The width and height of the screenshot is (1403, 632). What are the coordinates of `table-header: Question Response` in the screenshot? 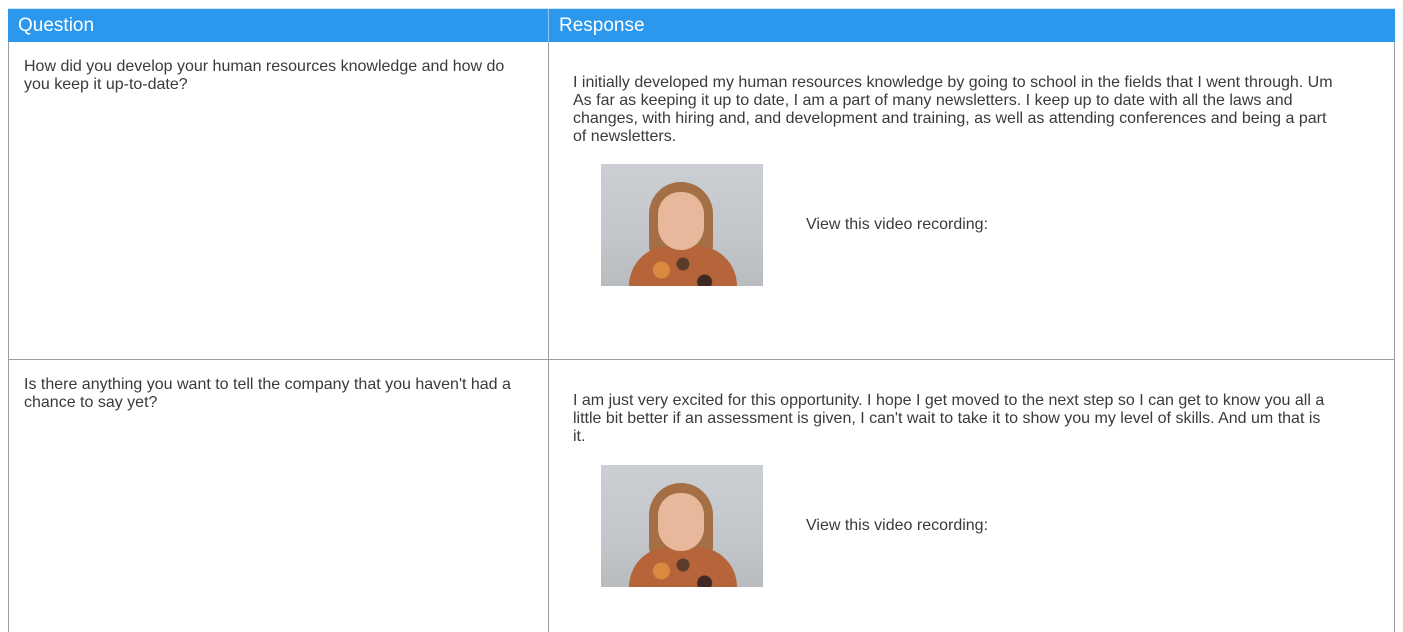 It's located at (701, 25).